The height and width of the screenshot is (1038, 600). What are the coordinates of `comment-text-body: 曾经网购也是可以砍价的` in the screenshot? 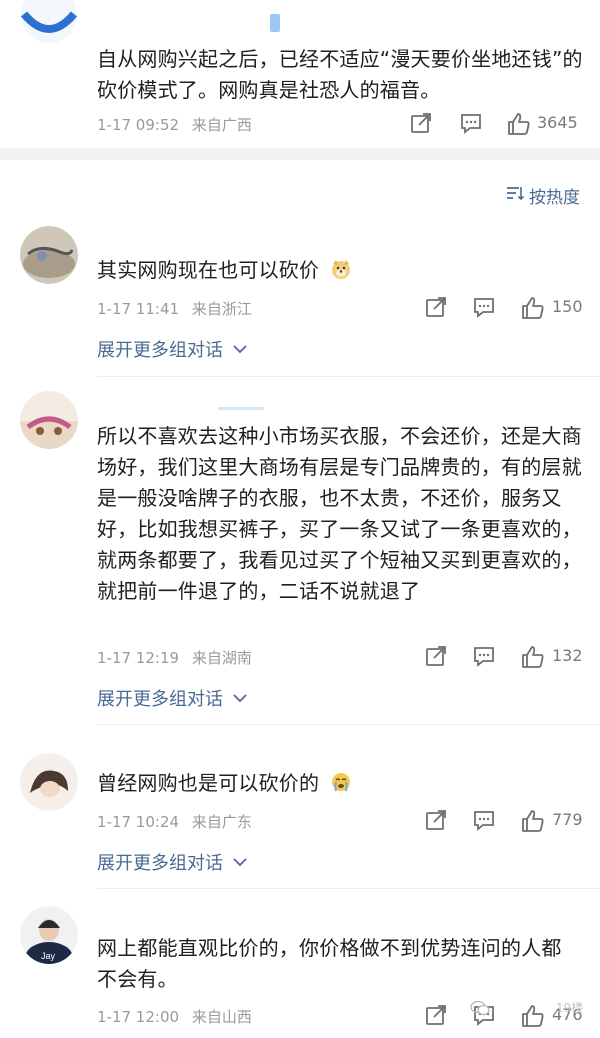 It's located at (208, 783).